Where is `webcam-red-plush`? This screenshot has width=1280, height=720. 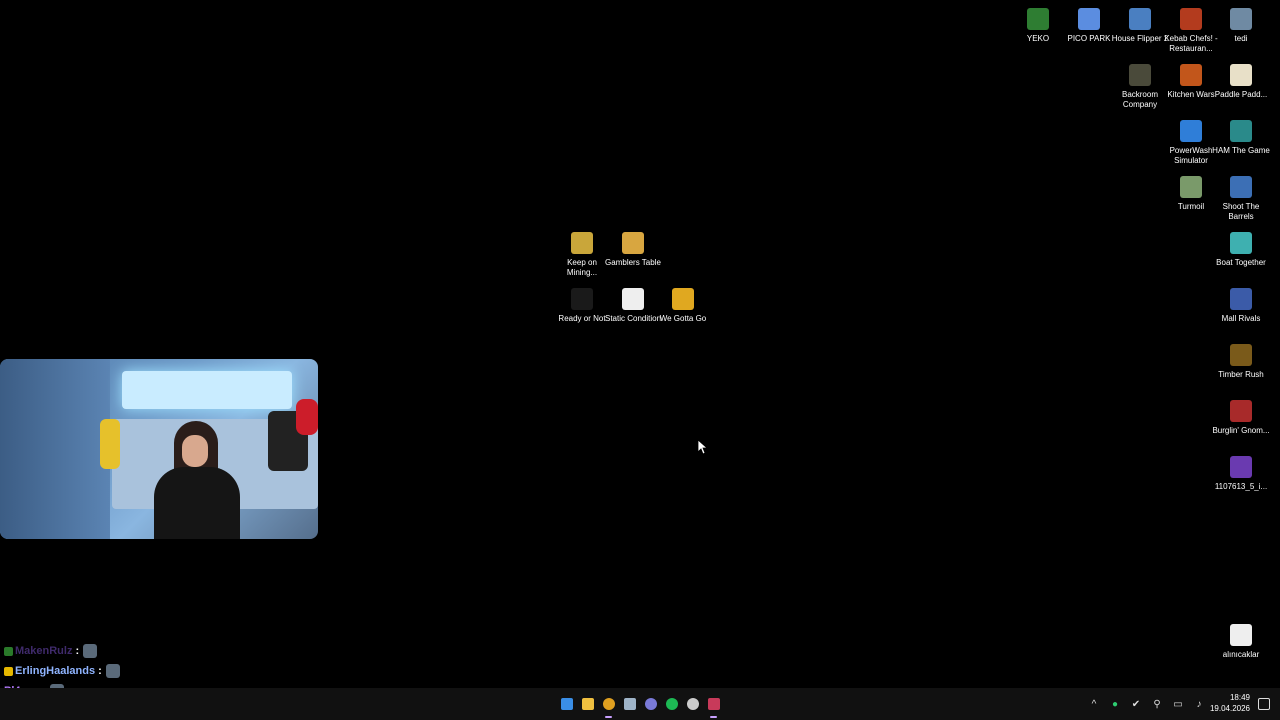
webcam-red-plush is located at coordinates (307, 417).